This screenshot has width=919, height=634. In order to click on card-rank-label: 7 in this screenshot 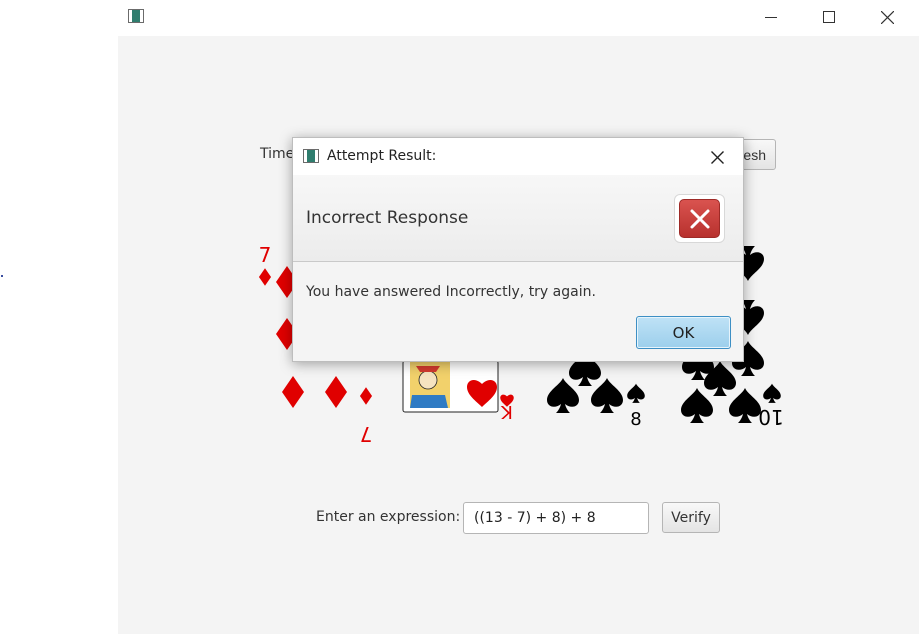, I will do `click(265, 255)`.